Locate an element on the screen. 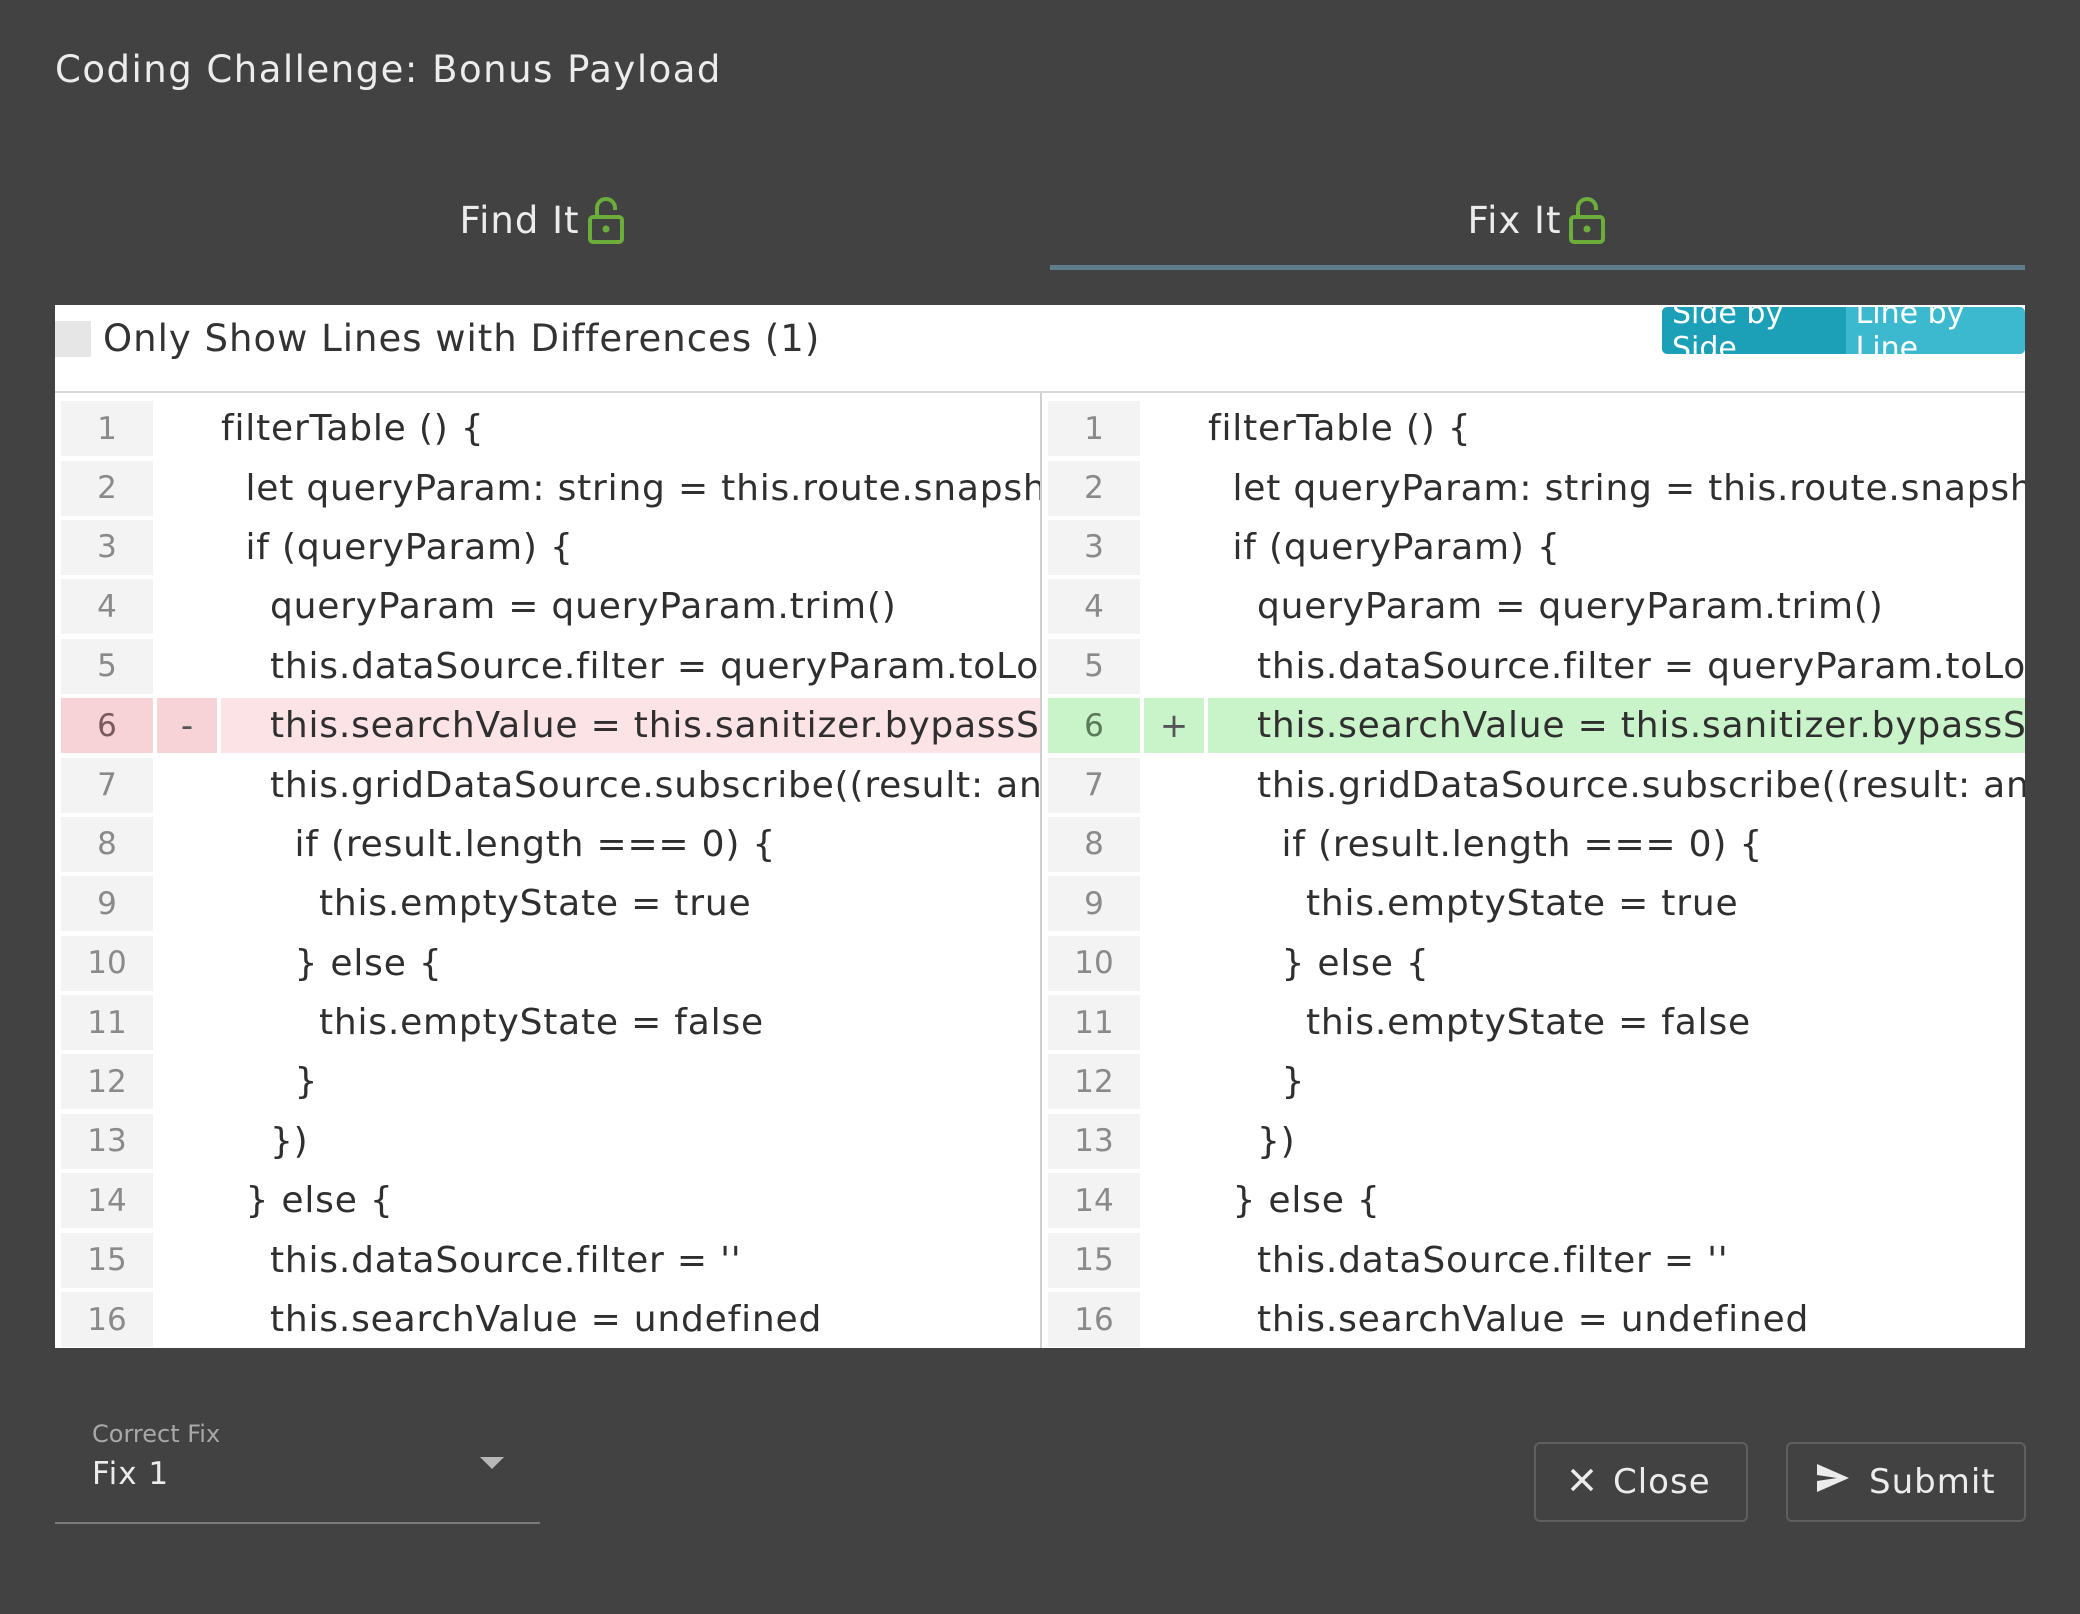 Image resolution: width=2080 pixels, height=1614 pixels. diff-line-left-1: 1 filterTable () { is located at coordinates (547, 428).